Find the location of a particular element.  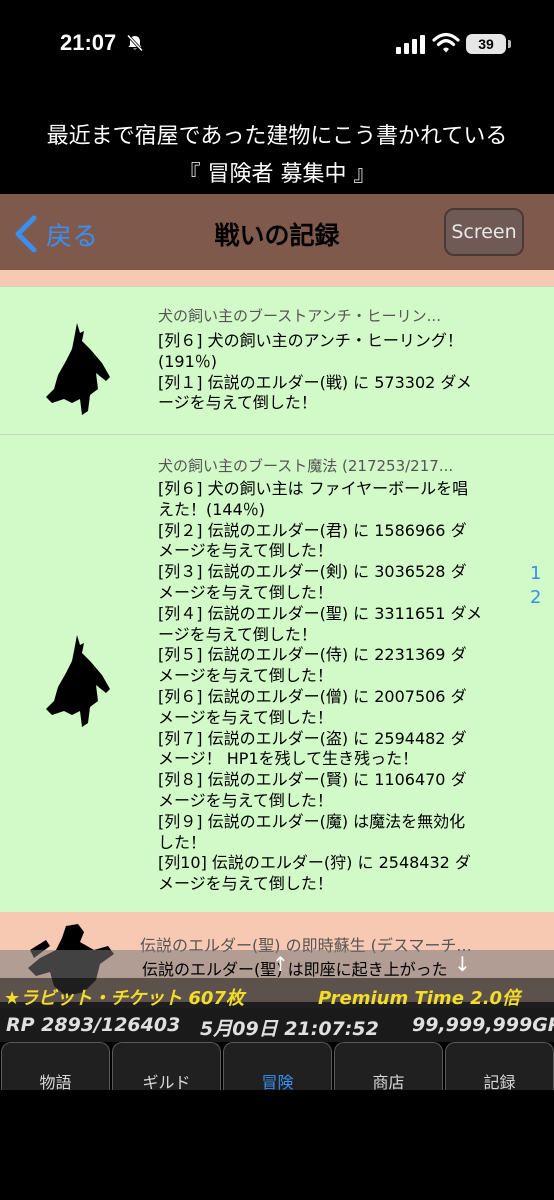

story-line-1: 最近まで宿屋であった建物にこう書かれている is located at coordinates (277, 136).